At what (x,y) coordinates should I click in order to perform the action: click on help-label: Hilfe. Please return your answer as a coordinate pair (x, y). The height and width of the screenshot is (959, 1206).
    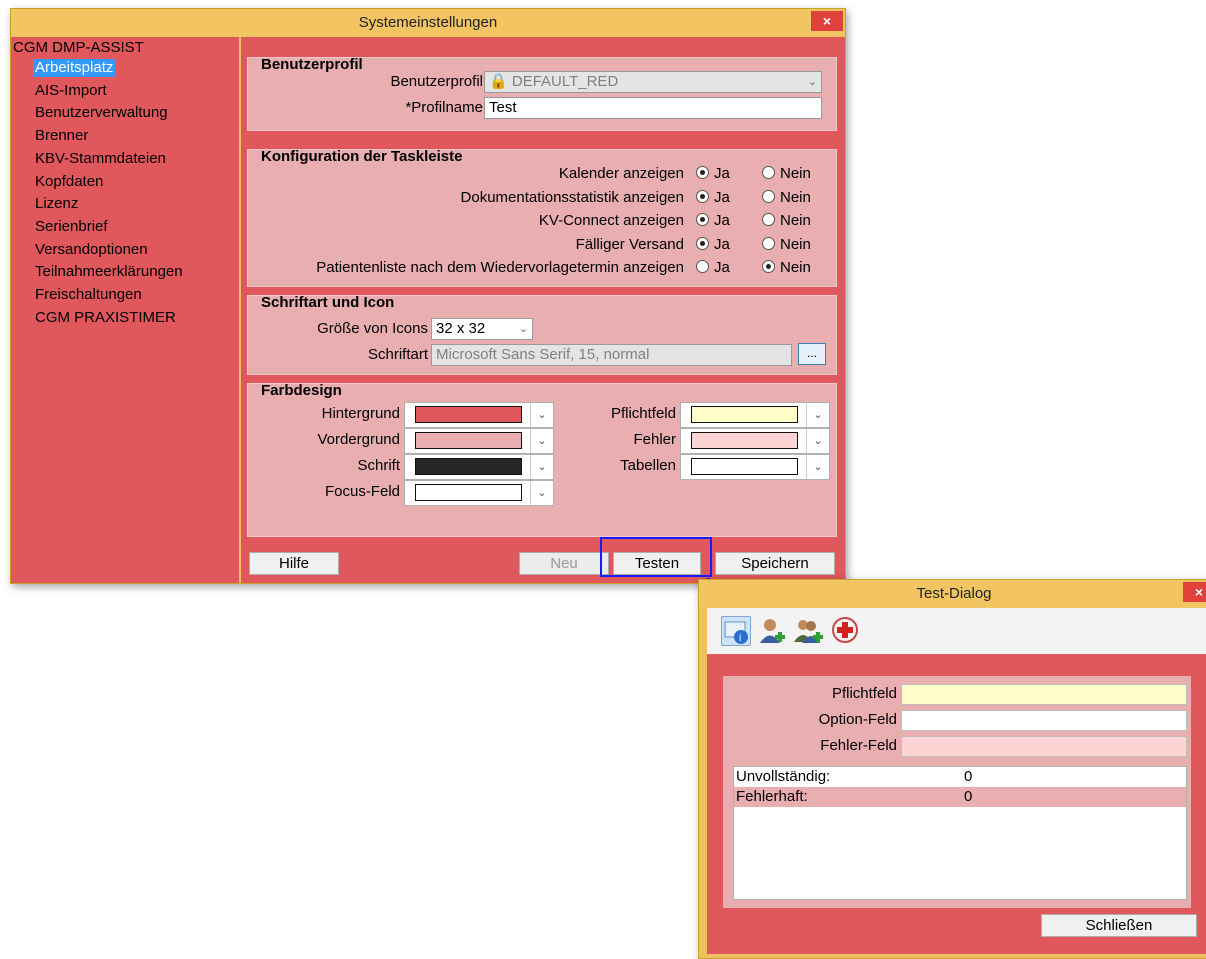
    Looking at the image, I should click on (293, 563).